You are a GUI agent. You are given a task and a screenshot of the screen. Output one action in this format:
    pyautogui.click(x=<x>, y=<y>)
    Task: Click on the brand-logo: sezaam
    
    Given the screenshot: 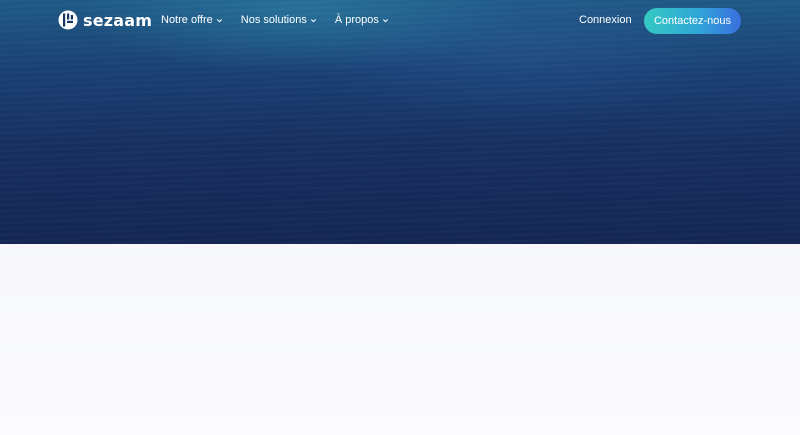 What is the action you would take?
    pyautogui.click(x=105, y=20)
    